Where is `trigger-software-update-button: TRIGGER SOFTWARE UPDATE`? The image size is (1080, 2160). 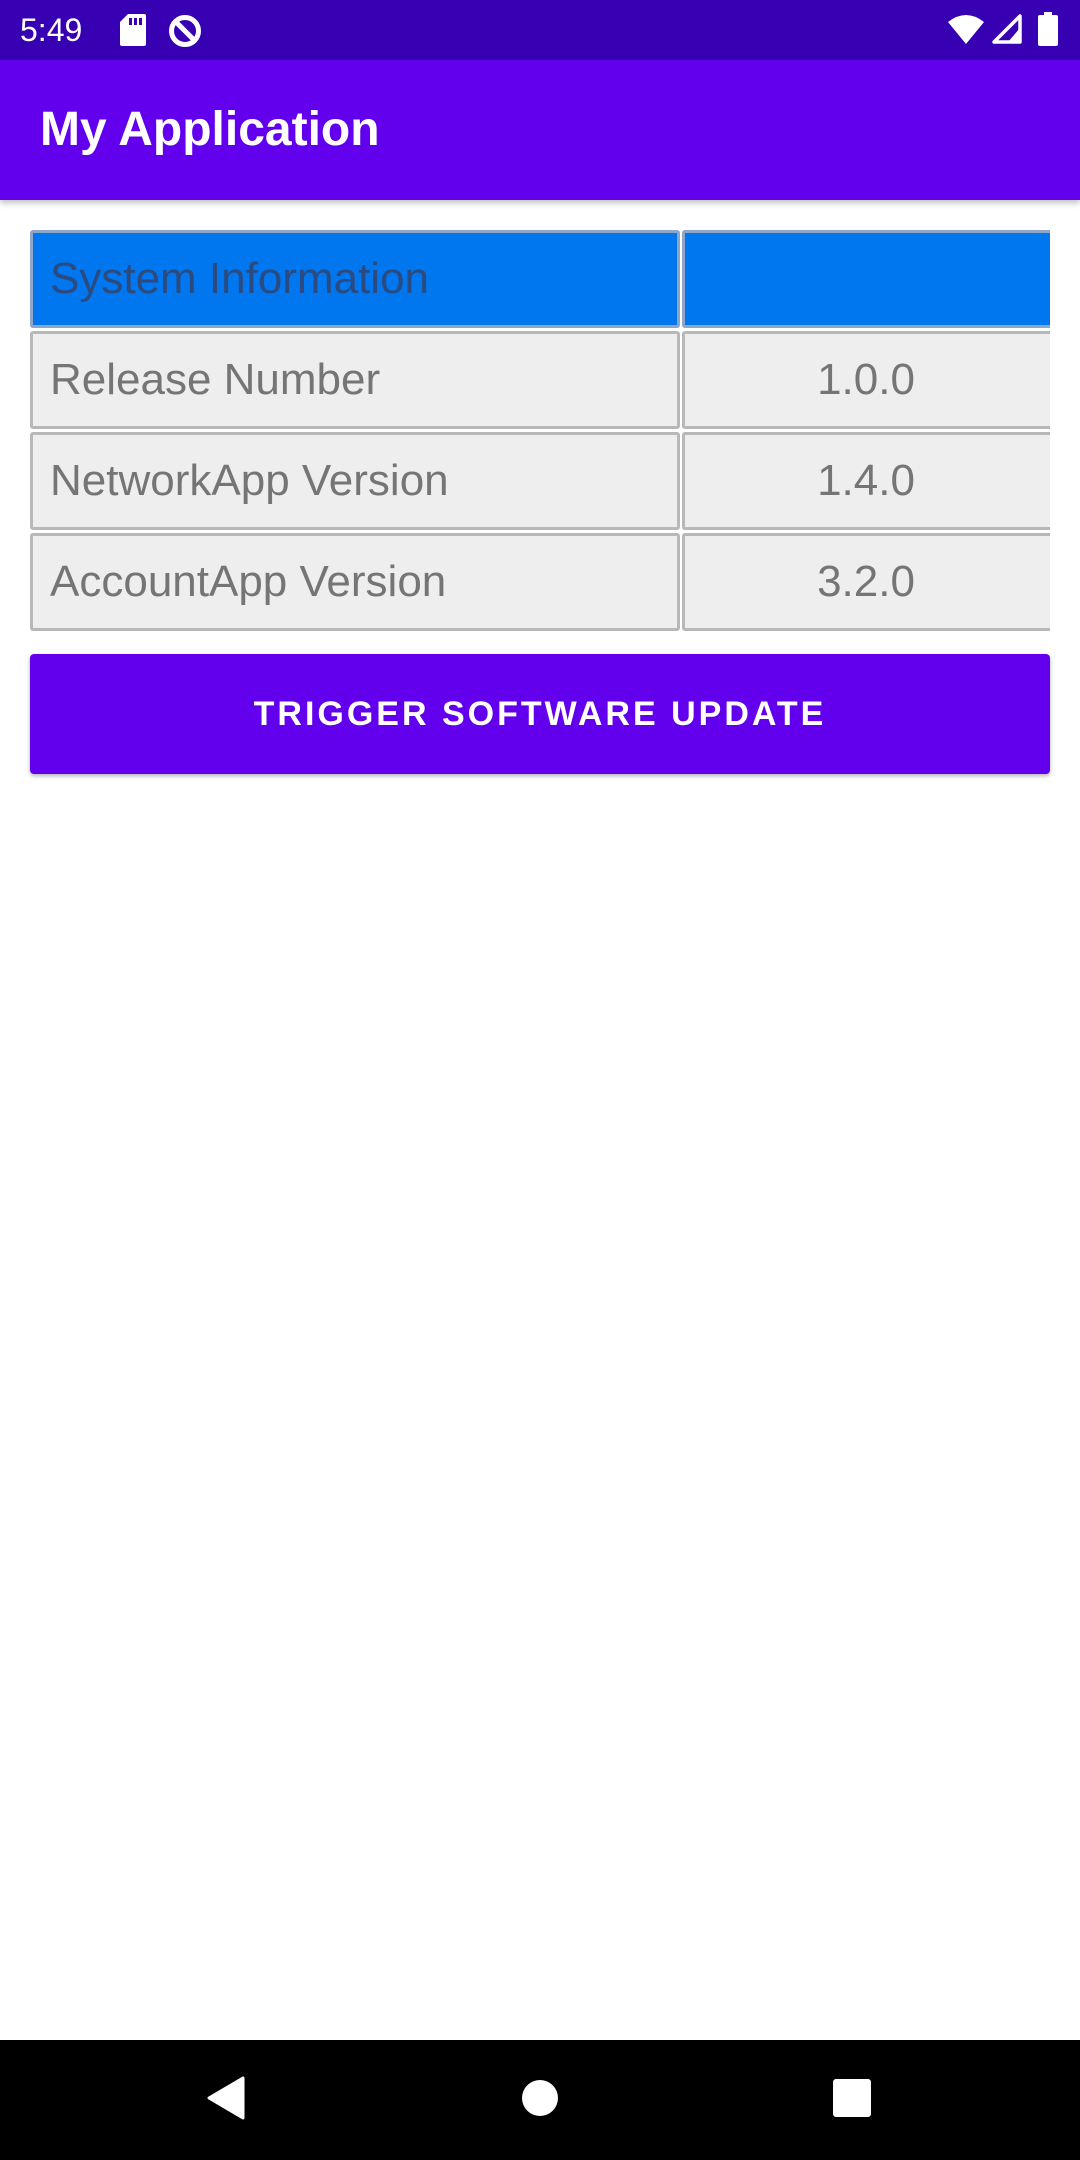
trigger-software-update-button: TRIGGER SOFTWARE UPDATE is located at coordinates (540, 714).